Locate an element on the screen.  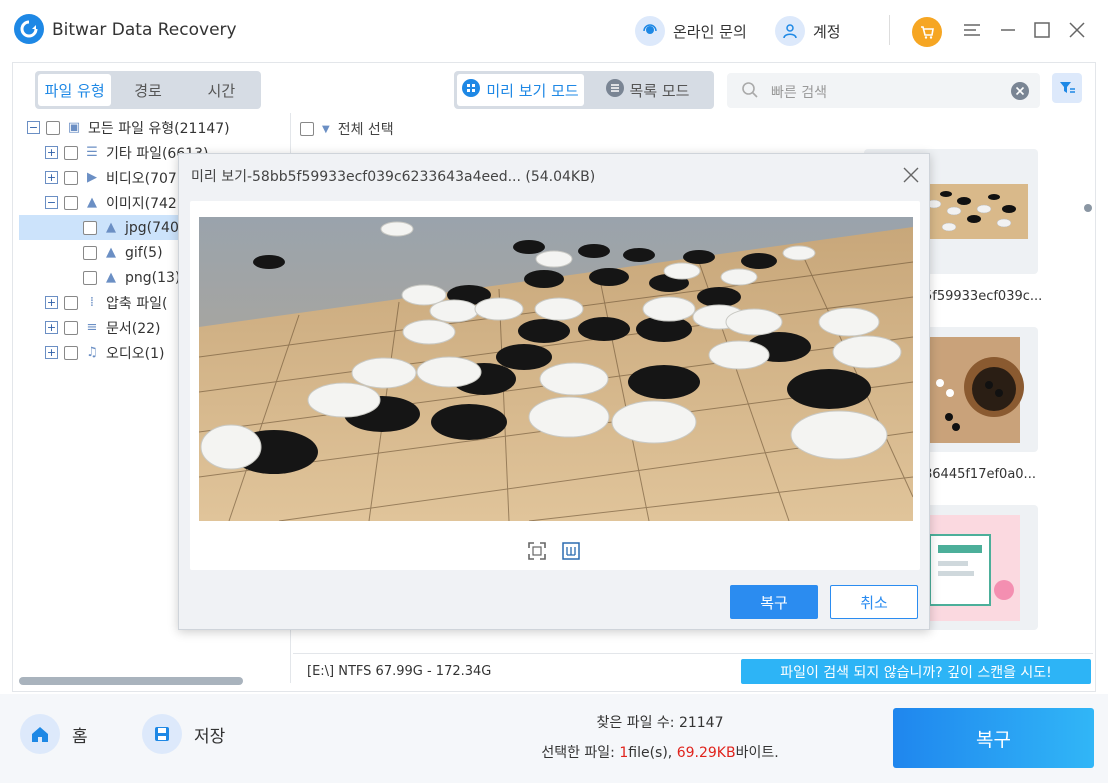
tree-item-png: ▲ png(13) is located at coordinates (131, 277).